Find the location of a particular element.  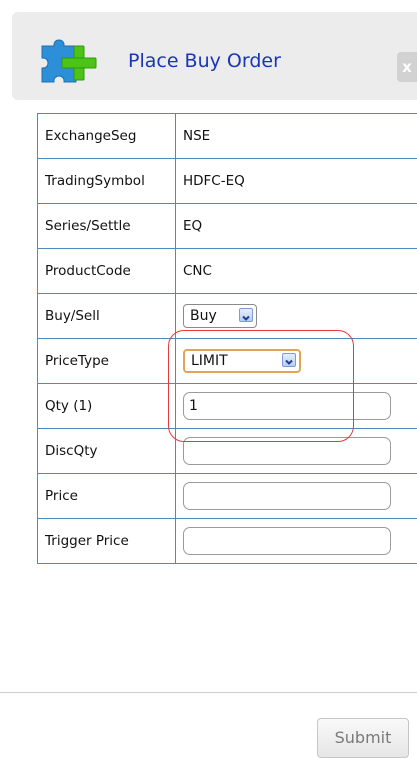

disc-qty-cell is located at coordinates (296, 451).